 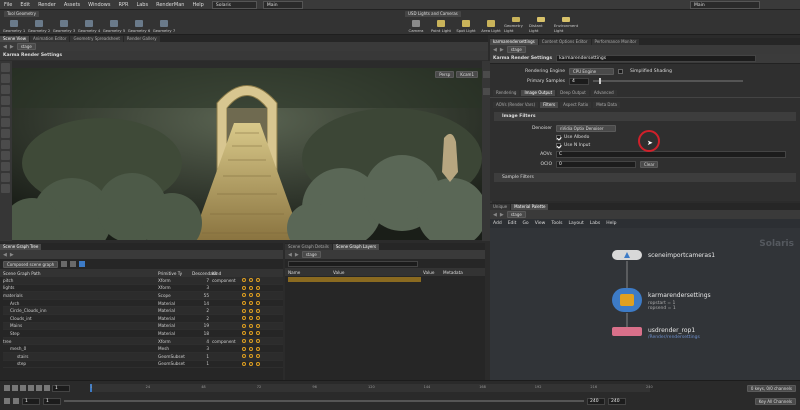 I want to click on node-name-field: karmarendersettings, so click(x=656, y=58).